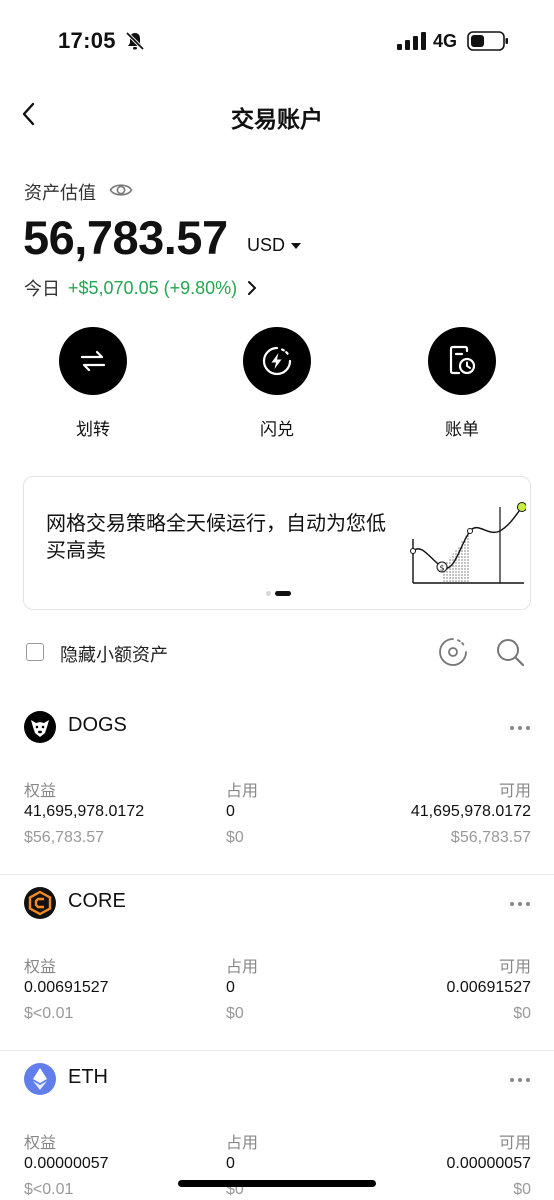 This screenshot has height=1200, width=554. I want to click on network-type: 4G, so click(445, 41).